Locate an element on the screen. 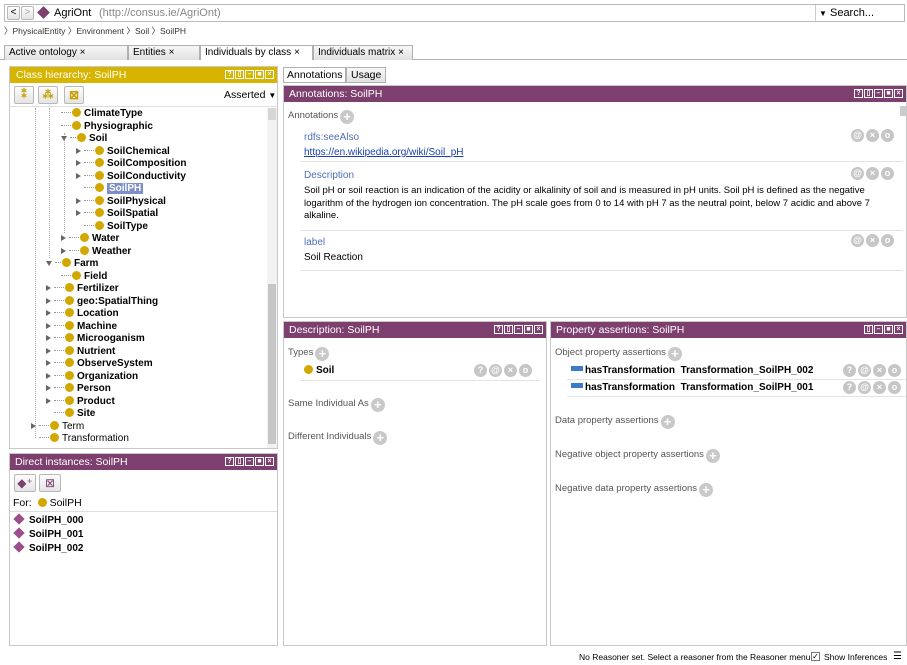  tree-item: Organization is located at coordinates (92, 377).